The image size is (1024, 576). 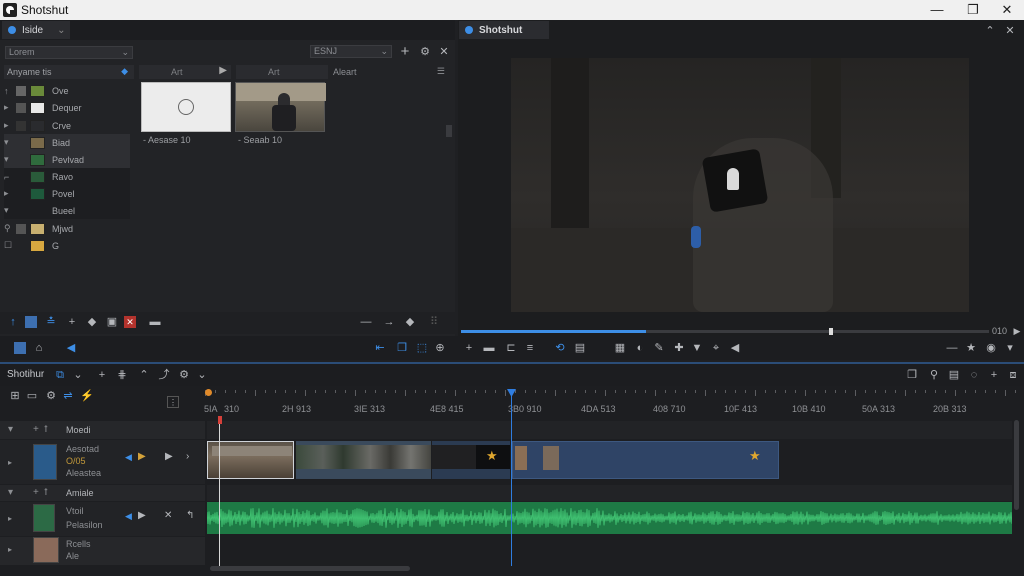 What do you see at coordinates (755, 456) in the screenshot?
I see `favorite-star-icon: ★` at bounding box center [755, 456].